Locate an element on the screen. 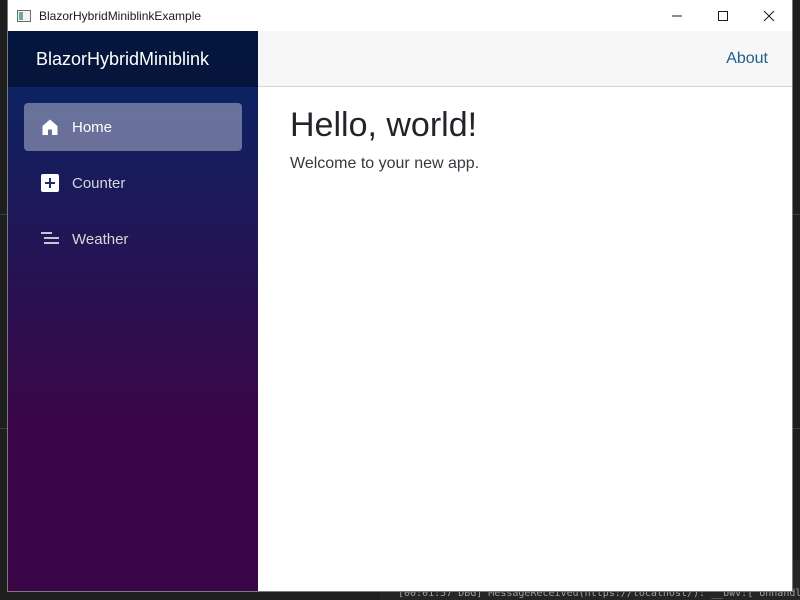  sidebar-item-label: Weather is located at coordinates (100, 239).